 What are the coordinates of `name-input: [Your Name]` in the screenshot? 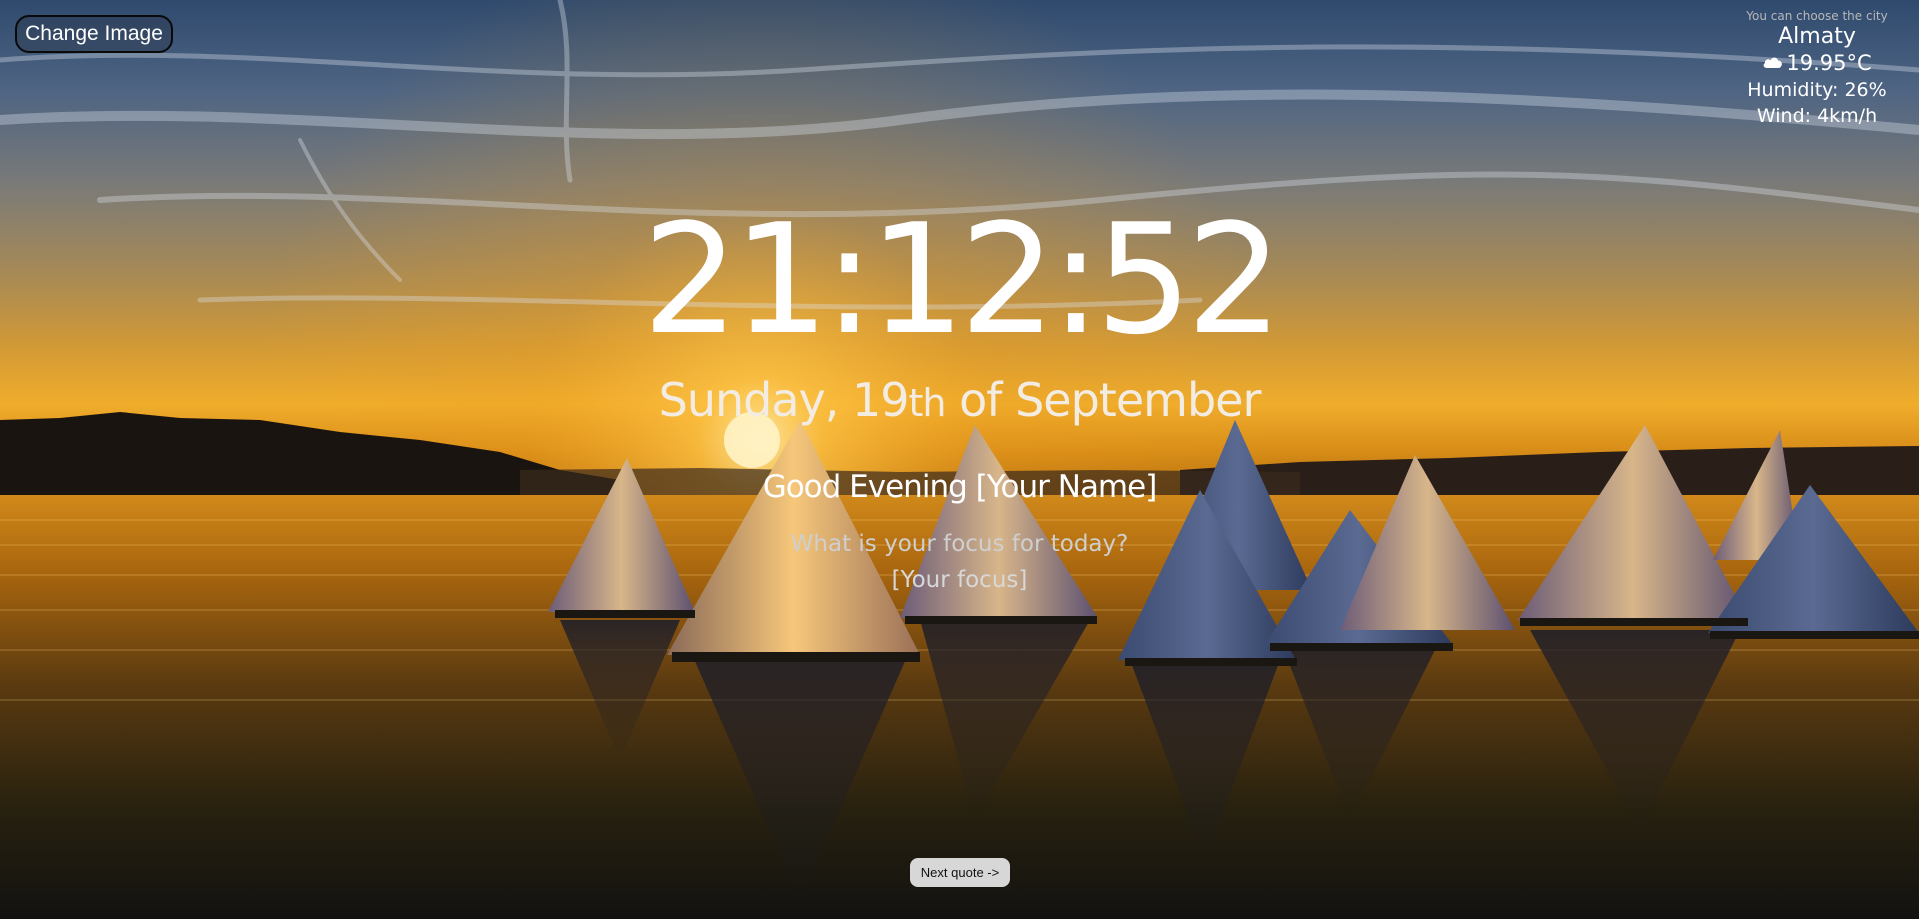 It's located at (1067, 487).